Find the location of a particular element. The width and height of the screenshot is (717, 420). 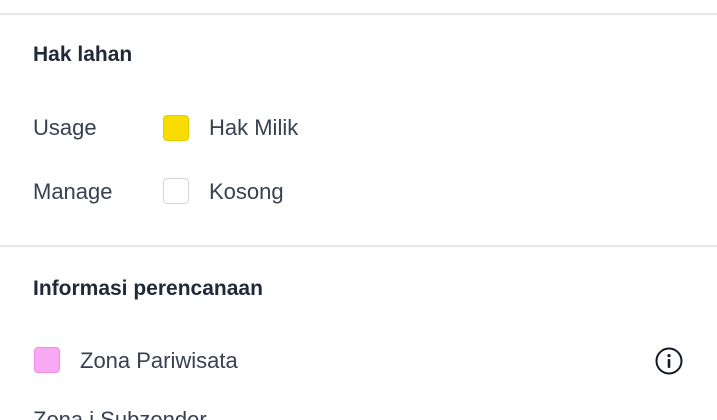

zone-color-swatch is located at coordinates (47, 360).